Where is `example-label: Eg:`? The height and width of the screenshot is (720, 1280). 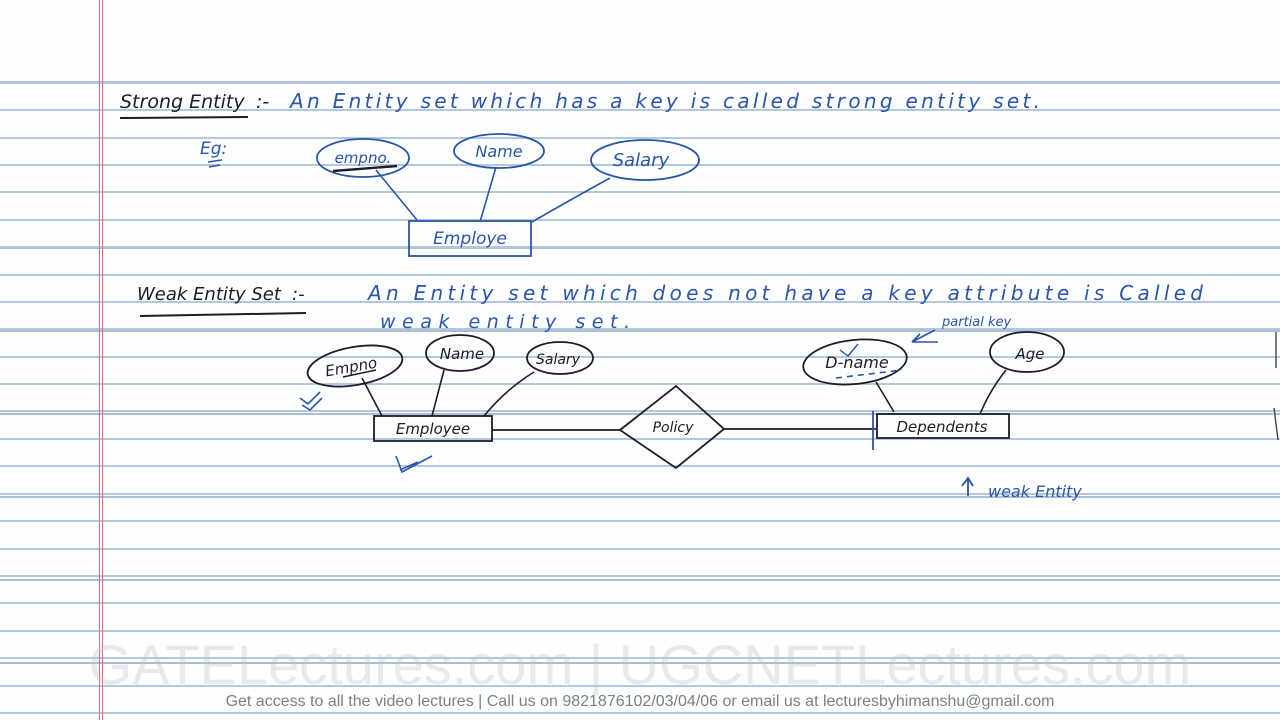 example-label: Eg: is located at coordinates (213, 149).